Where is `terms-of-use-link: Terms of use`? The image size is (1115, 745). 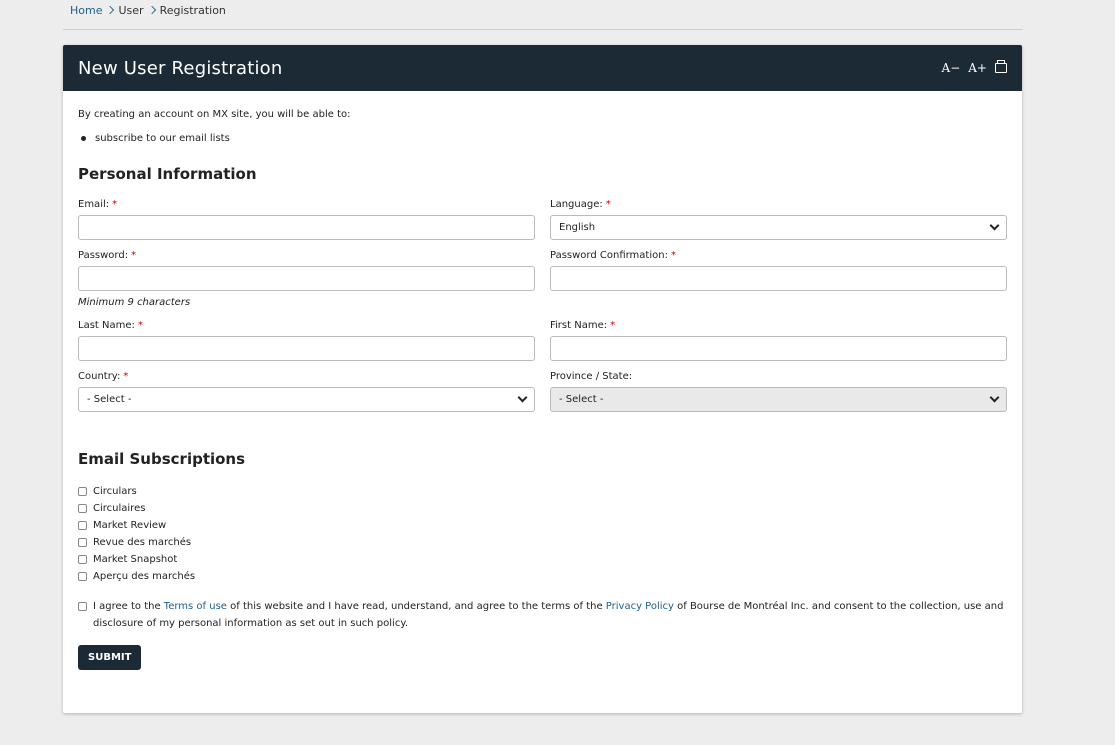
terms-of-use-link: Terms of use is located at coordinates (195, 606).